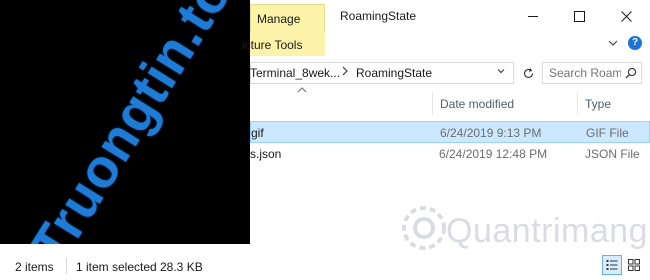 This screenshot has width=650, height=280. I want to click on address-dropdown-button, so click(501, 72).